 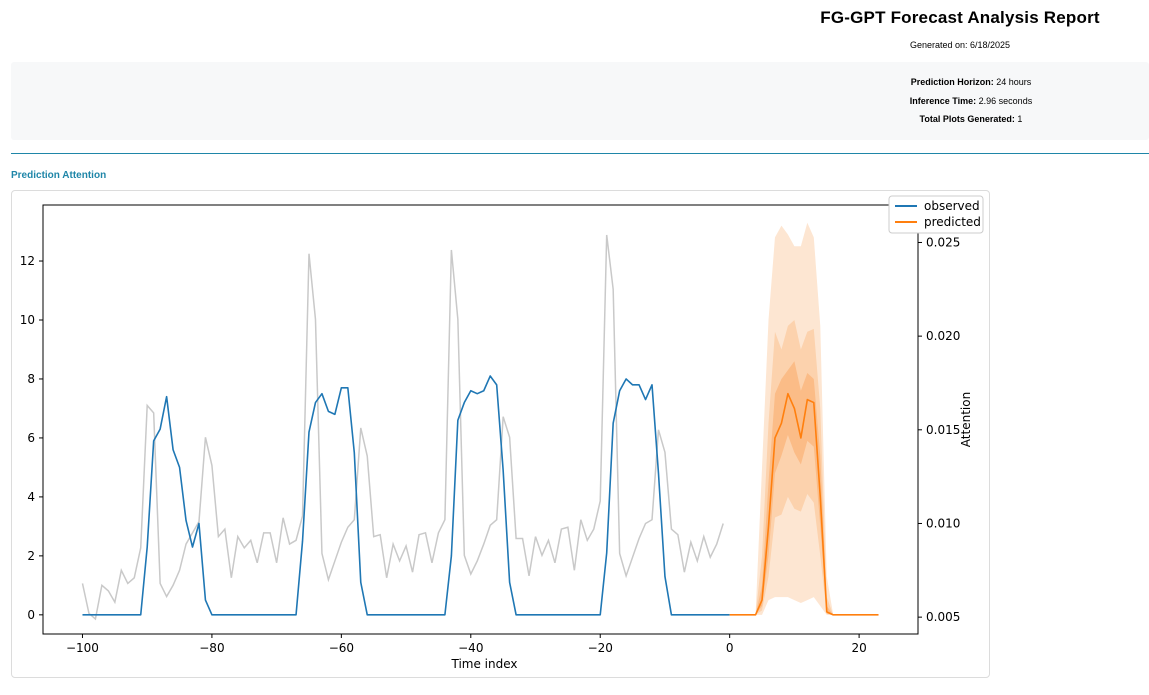 I want to click on prediction-horizon: Prediction Horizon: 24 hours, so click(x=971, y=82).